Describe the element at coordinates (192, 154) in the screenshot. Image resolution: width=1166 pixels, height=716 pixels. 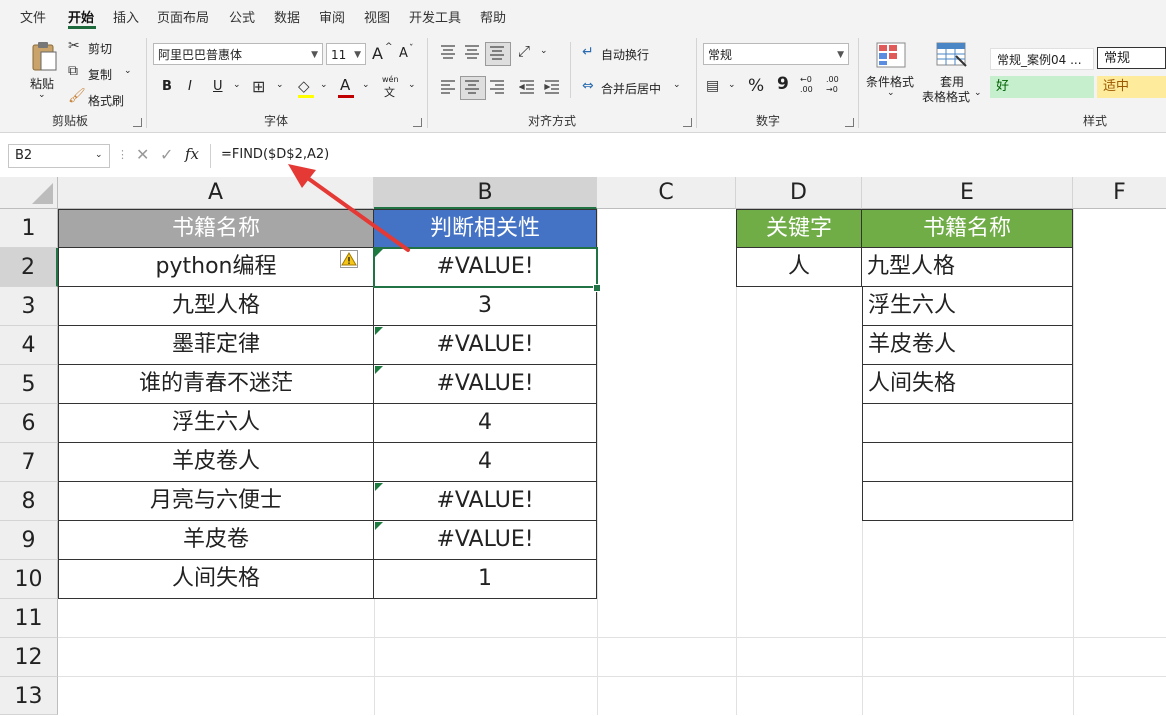
I see `insert-function-button: fx` at that location.